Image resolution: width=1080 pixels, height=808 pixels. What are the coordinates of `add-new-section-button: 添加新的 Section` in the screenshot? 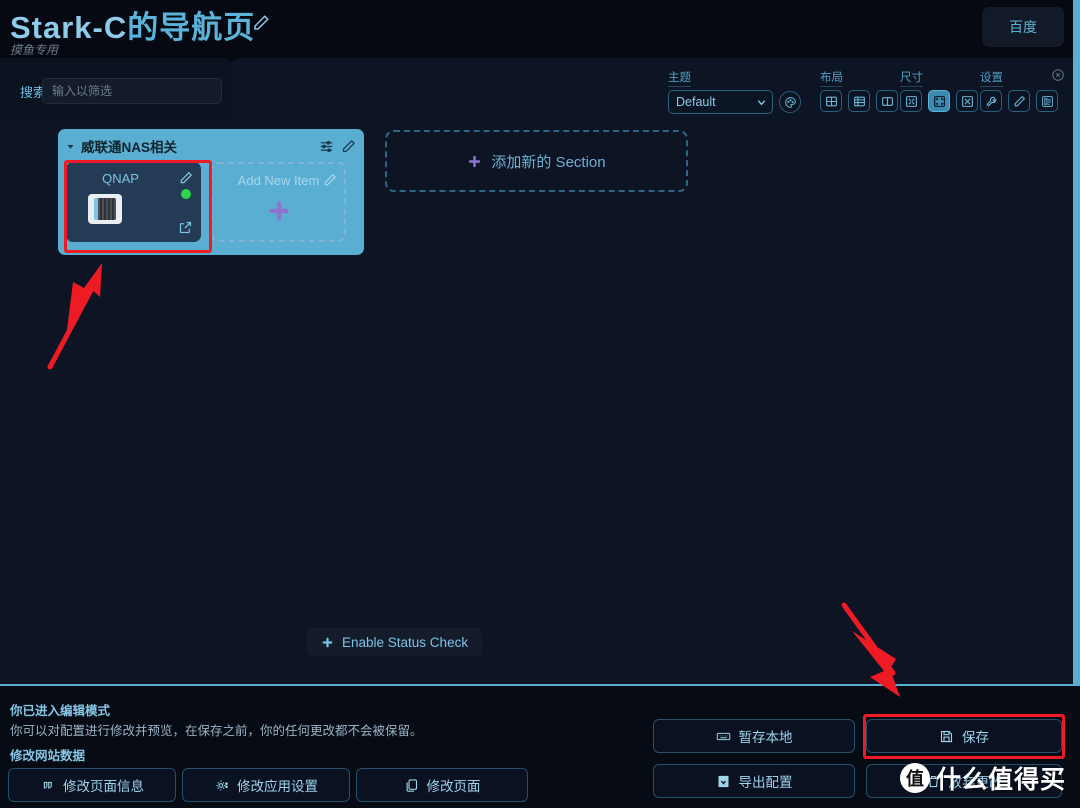 It's located at (536, 161).